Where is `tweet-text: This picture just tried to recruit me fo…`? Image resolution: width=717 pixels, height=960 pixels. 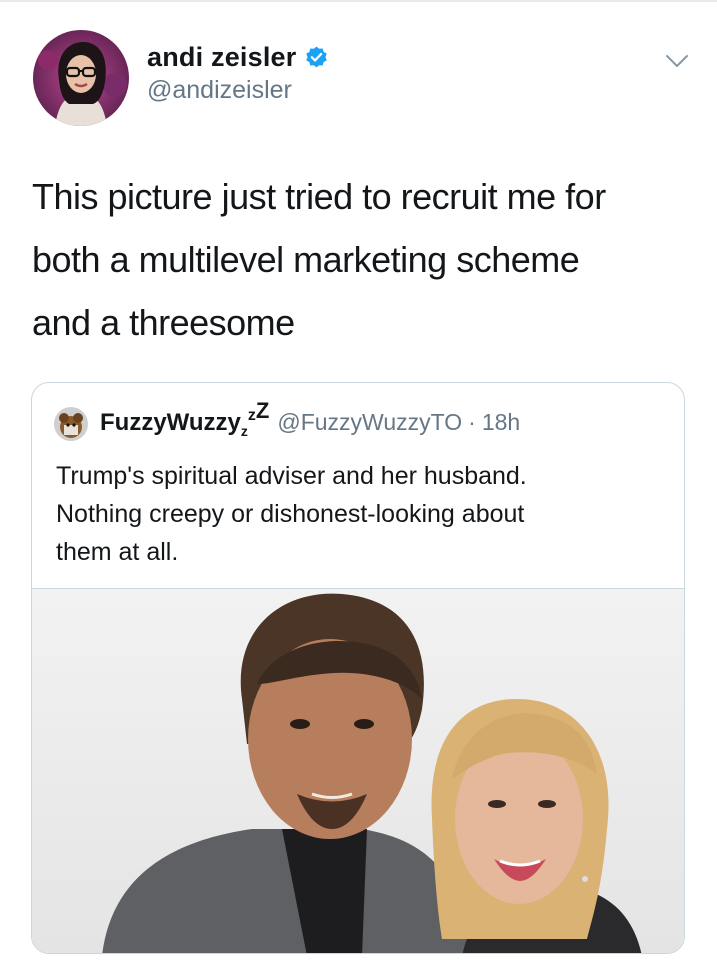
tweet-text: This picture just tried to recruit me fo… is located at coordinates (319, 259).